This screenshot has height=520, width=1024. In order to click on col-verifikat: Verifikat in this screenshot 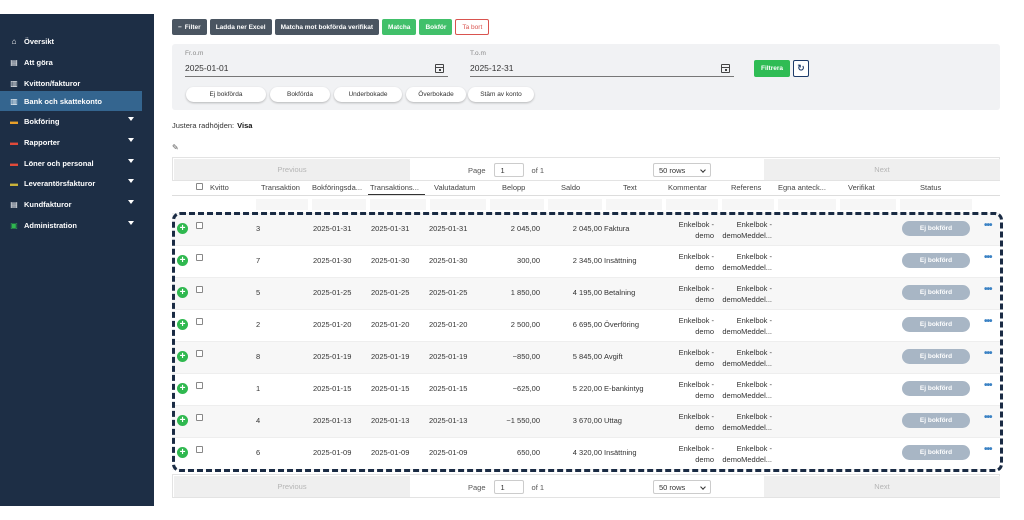, I will do `click(861, 187)`.